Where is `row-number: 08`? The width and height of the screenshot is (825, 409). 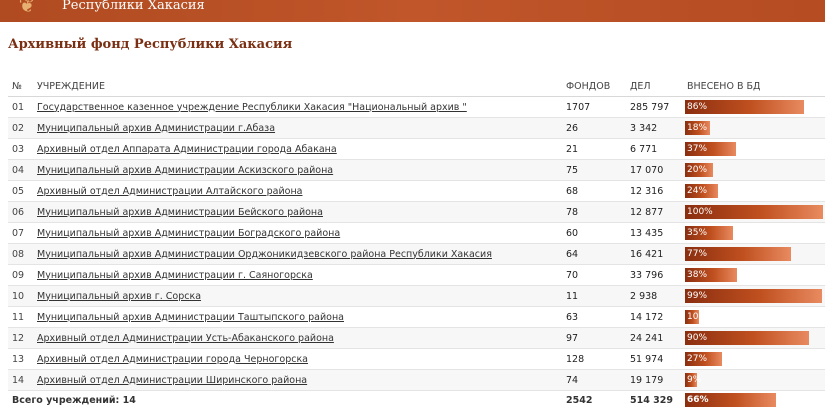
row-number: 08 is located at coordinates (20, 254).